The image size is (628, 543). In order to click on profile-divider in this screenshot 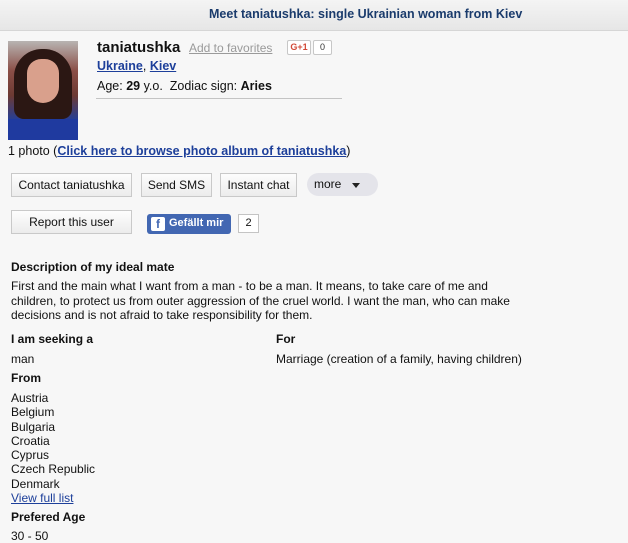, I will do `click(219, 98)`.